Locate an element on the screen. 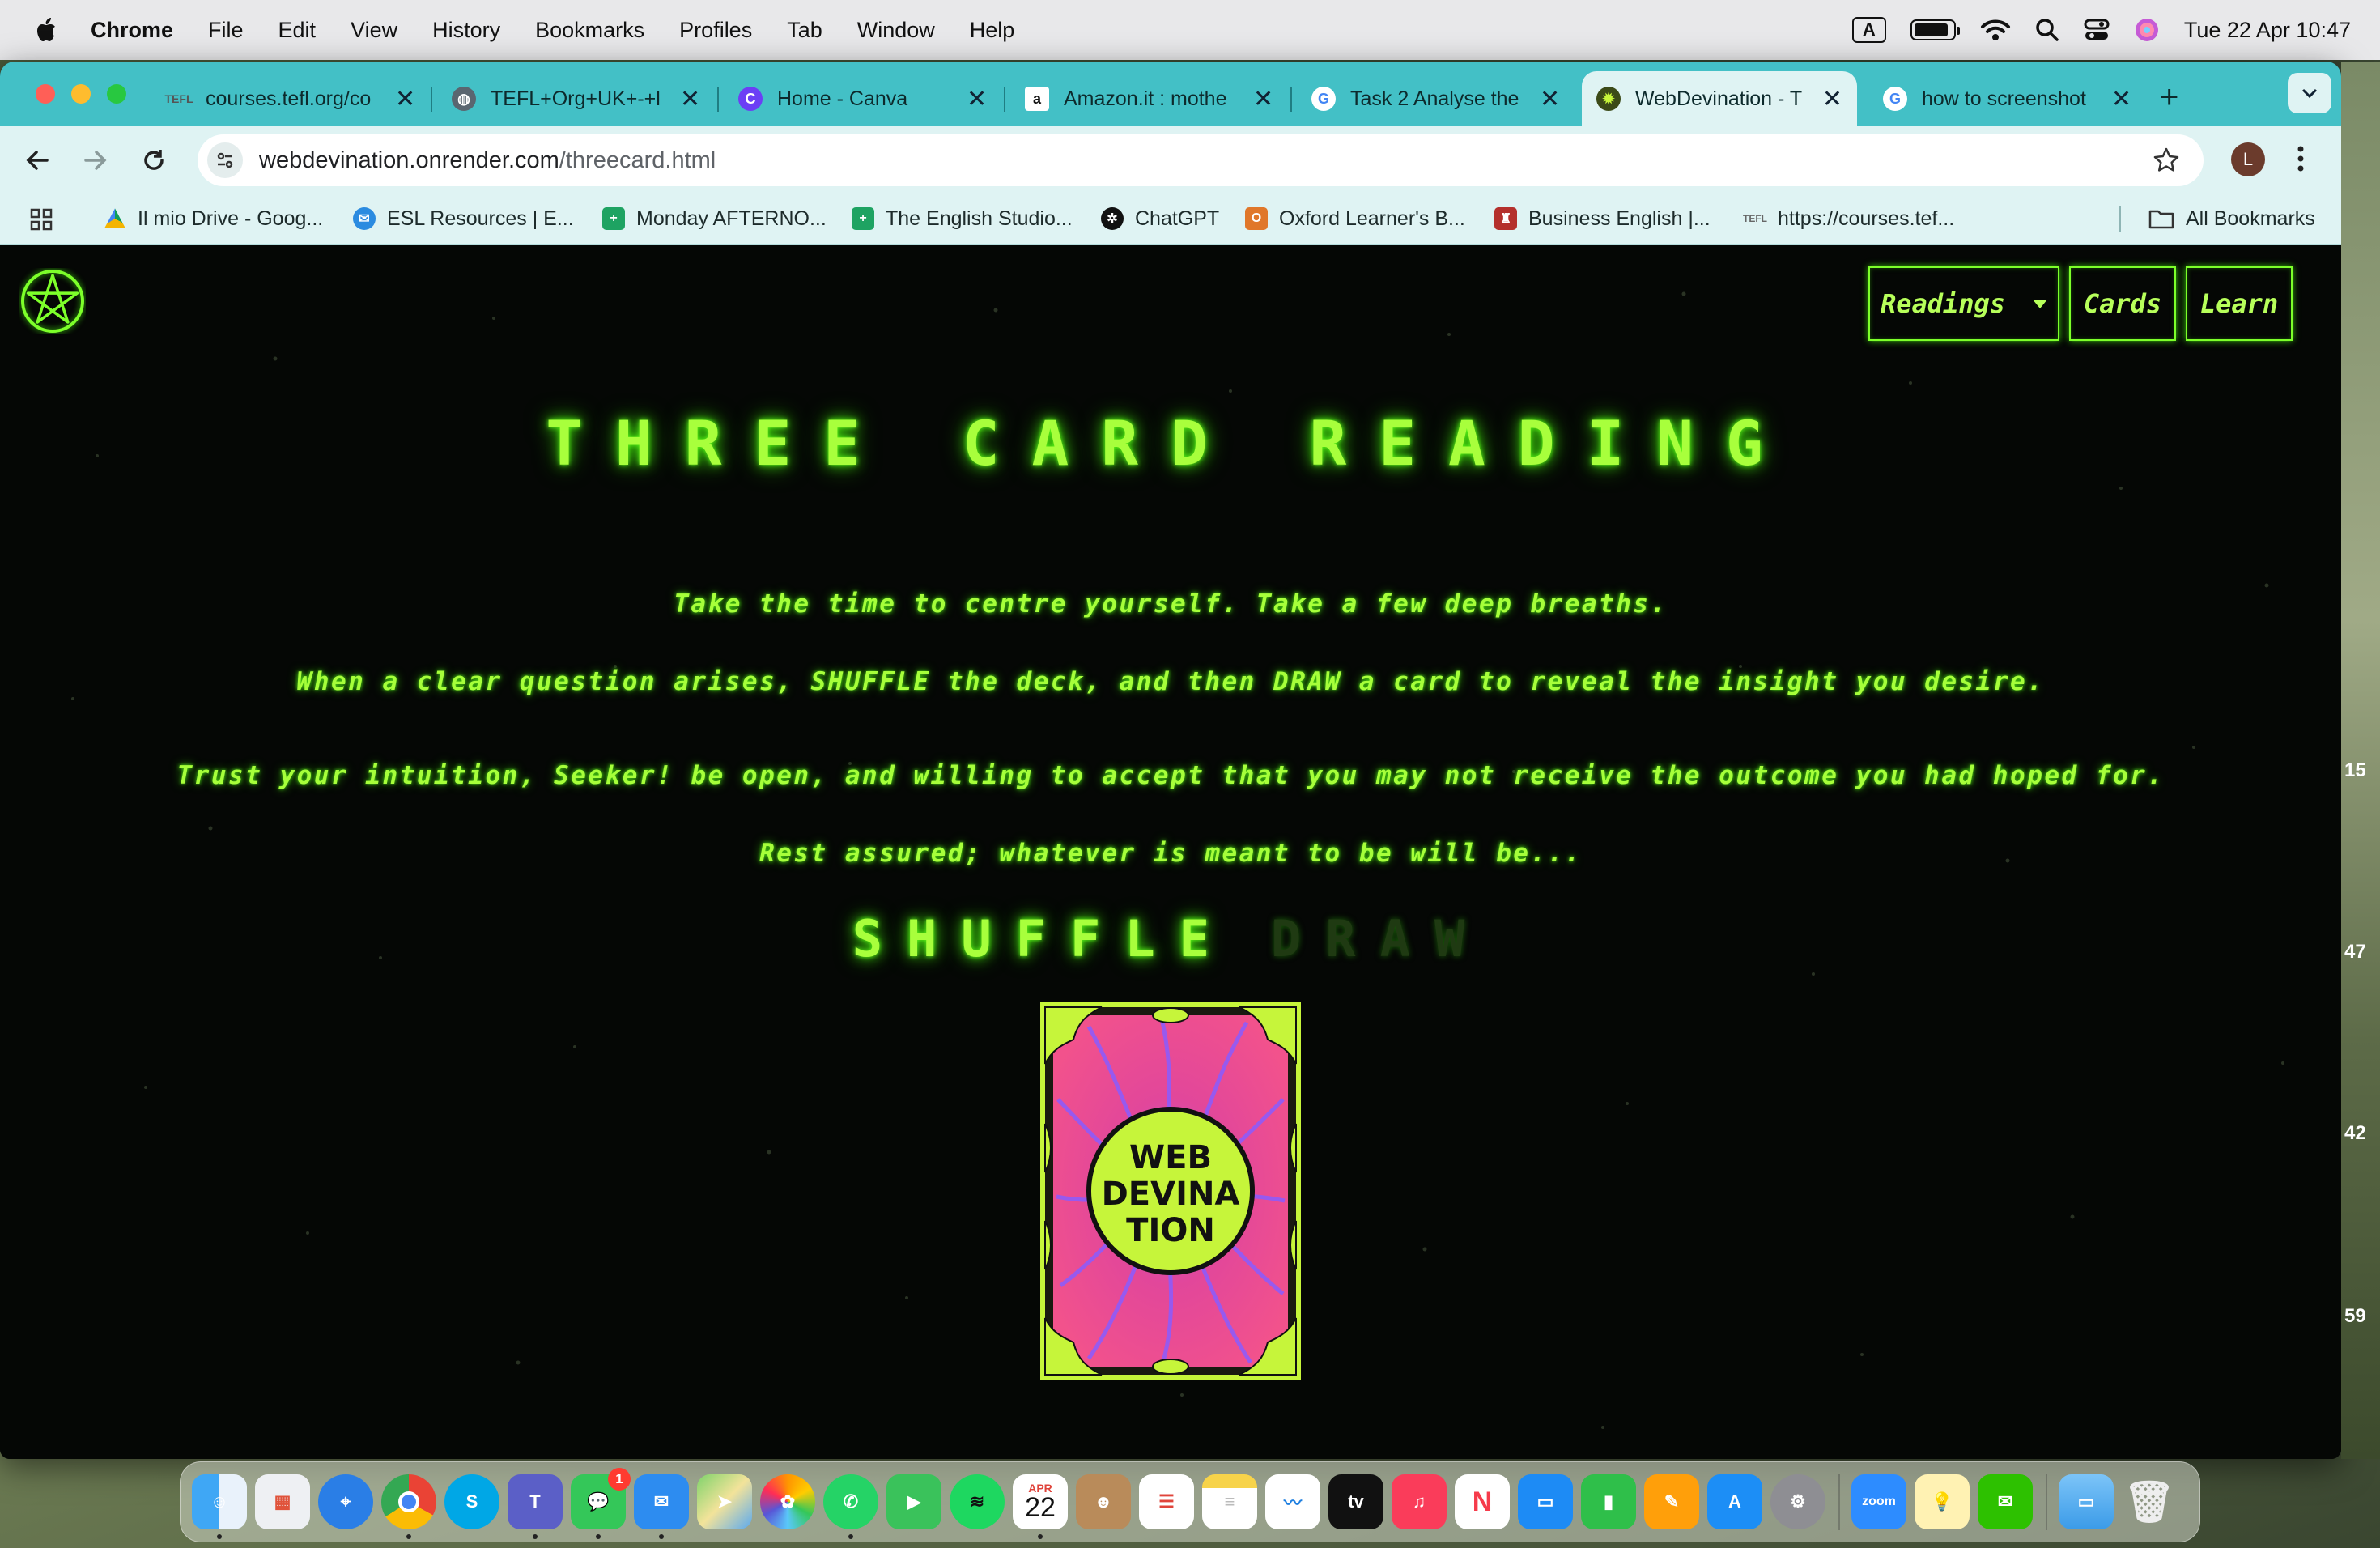  menu-window: Window is located at coordinates (896, 31).